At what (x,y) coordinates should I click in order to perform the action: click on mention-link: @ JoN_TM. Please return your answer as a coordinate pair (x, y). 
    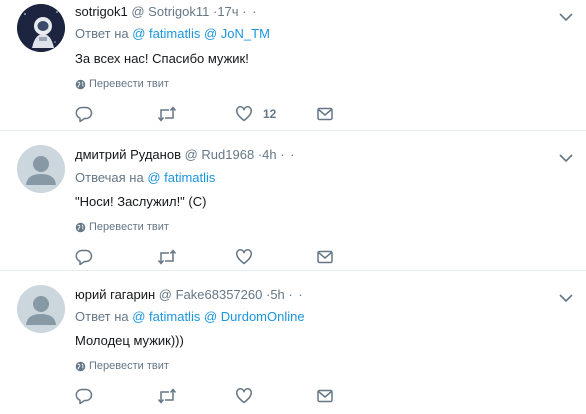
    Looking at the image, I should click on (237, 33).